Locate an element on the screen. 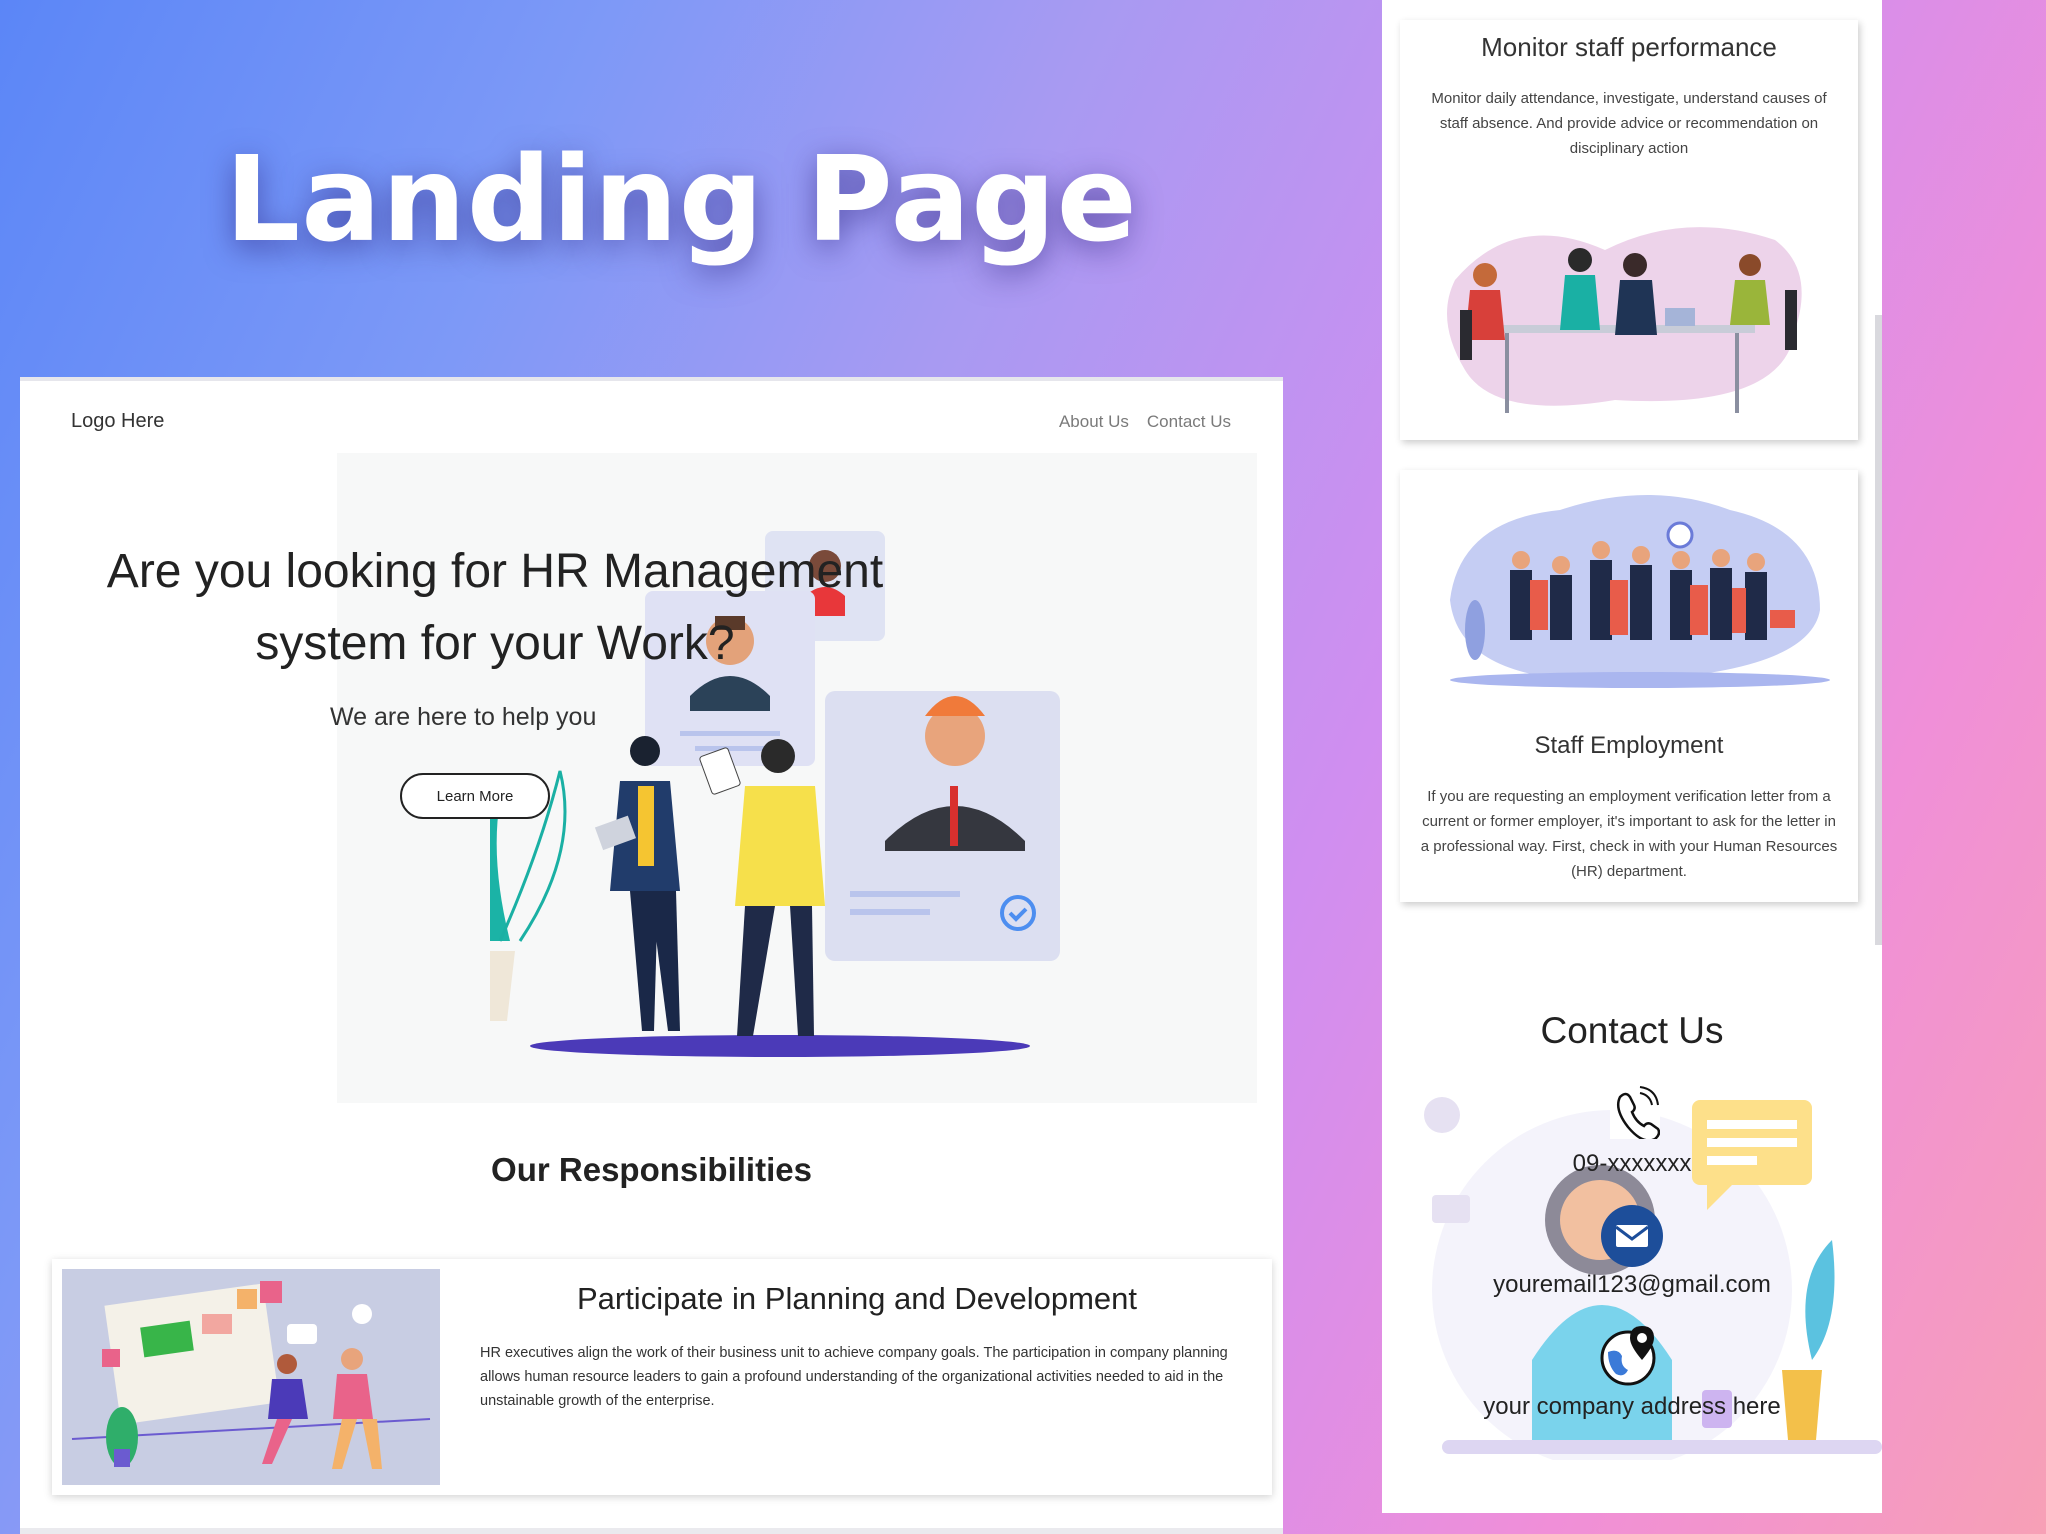 The image size is (2046, 1534). nav-links: About Us Contact Us is located at coordinates (1145, 422).